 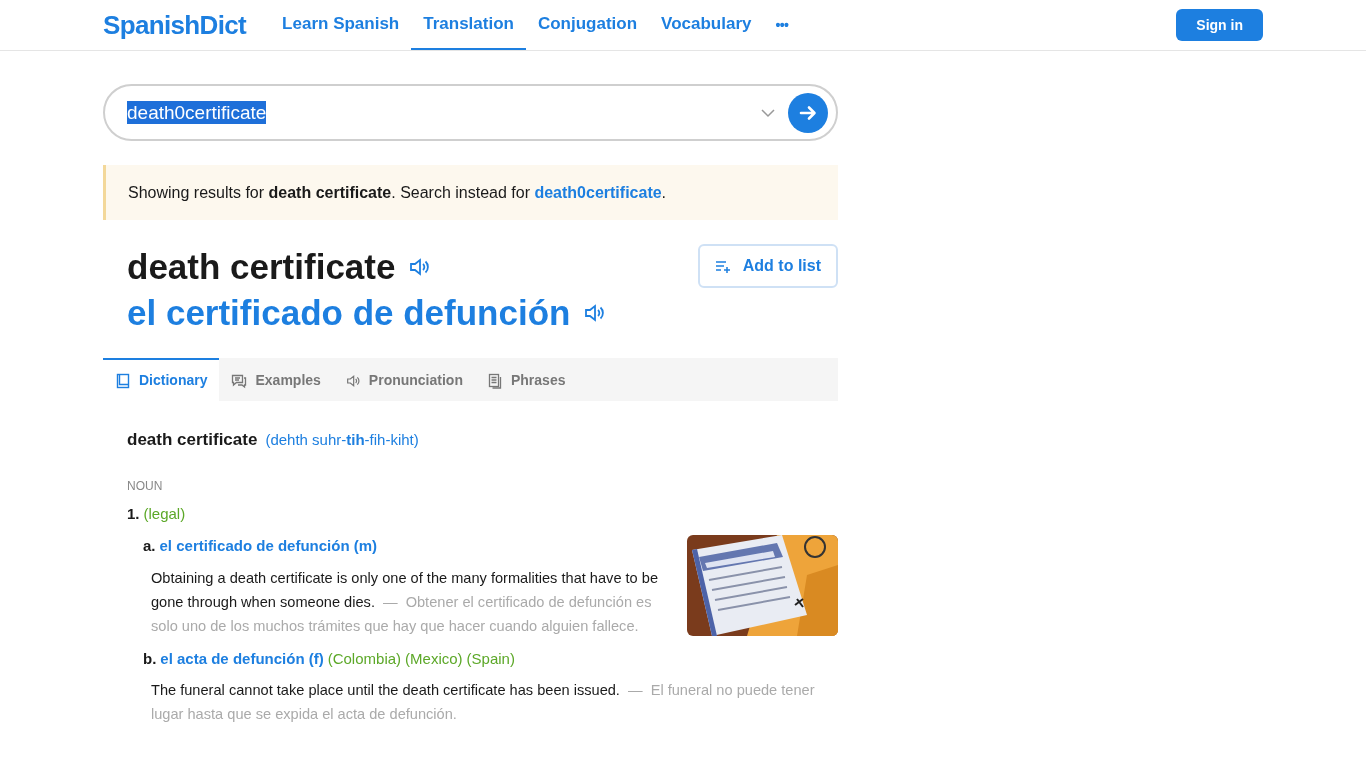 What do you see at coordinates (242, 658) in the screenshot?
I see `sense-translation-link: el acta de defunción (f)` at bounding box center [242, 658].